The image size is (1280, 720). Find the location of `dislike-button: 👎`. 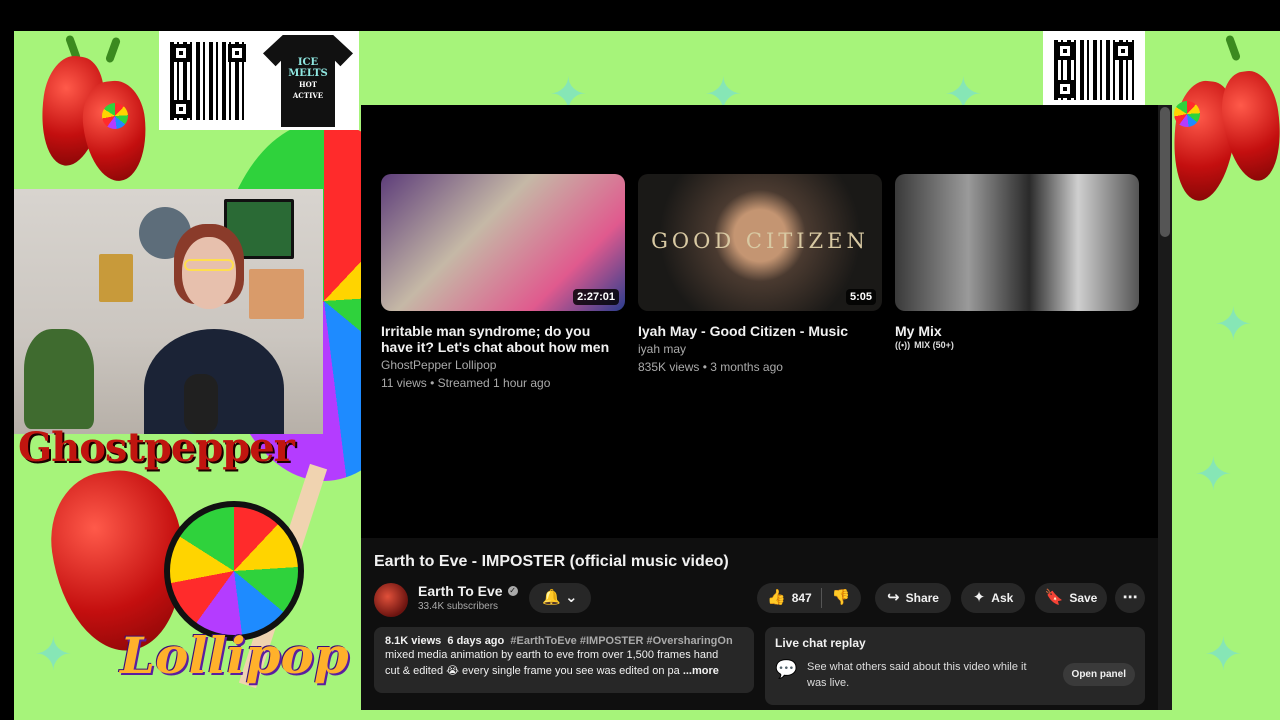

dislike-button: 👎 is located at coordinates (841, 598).